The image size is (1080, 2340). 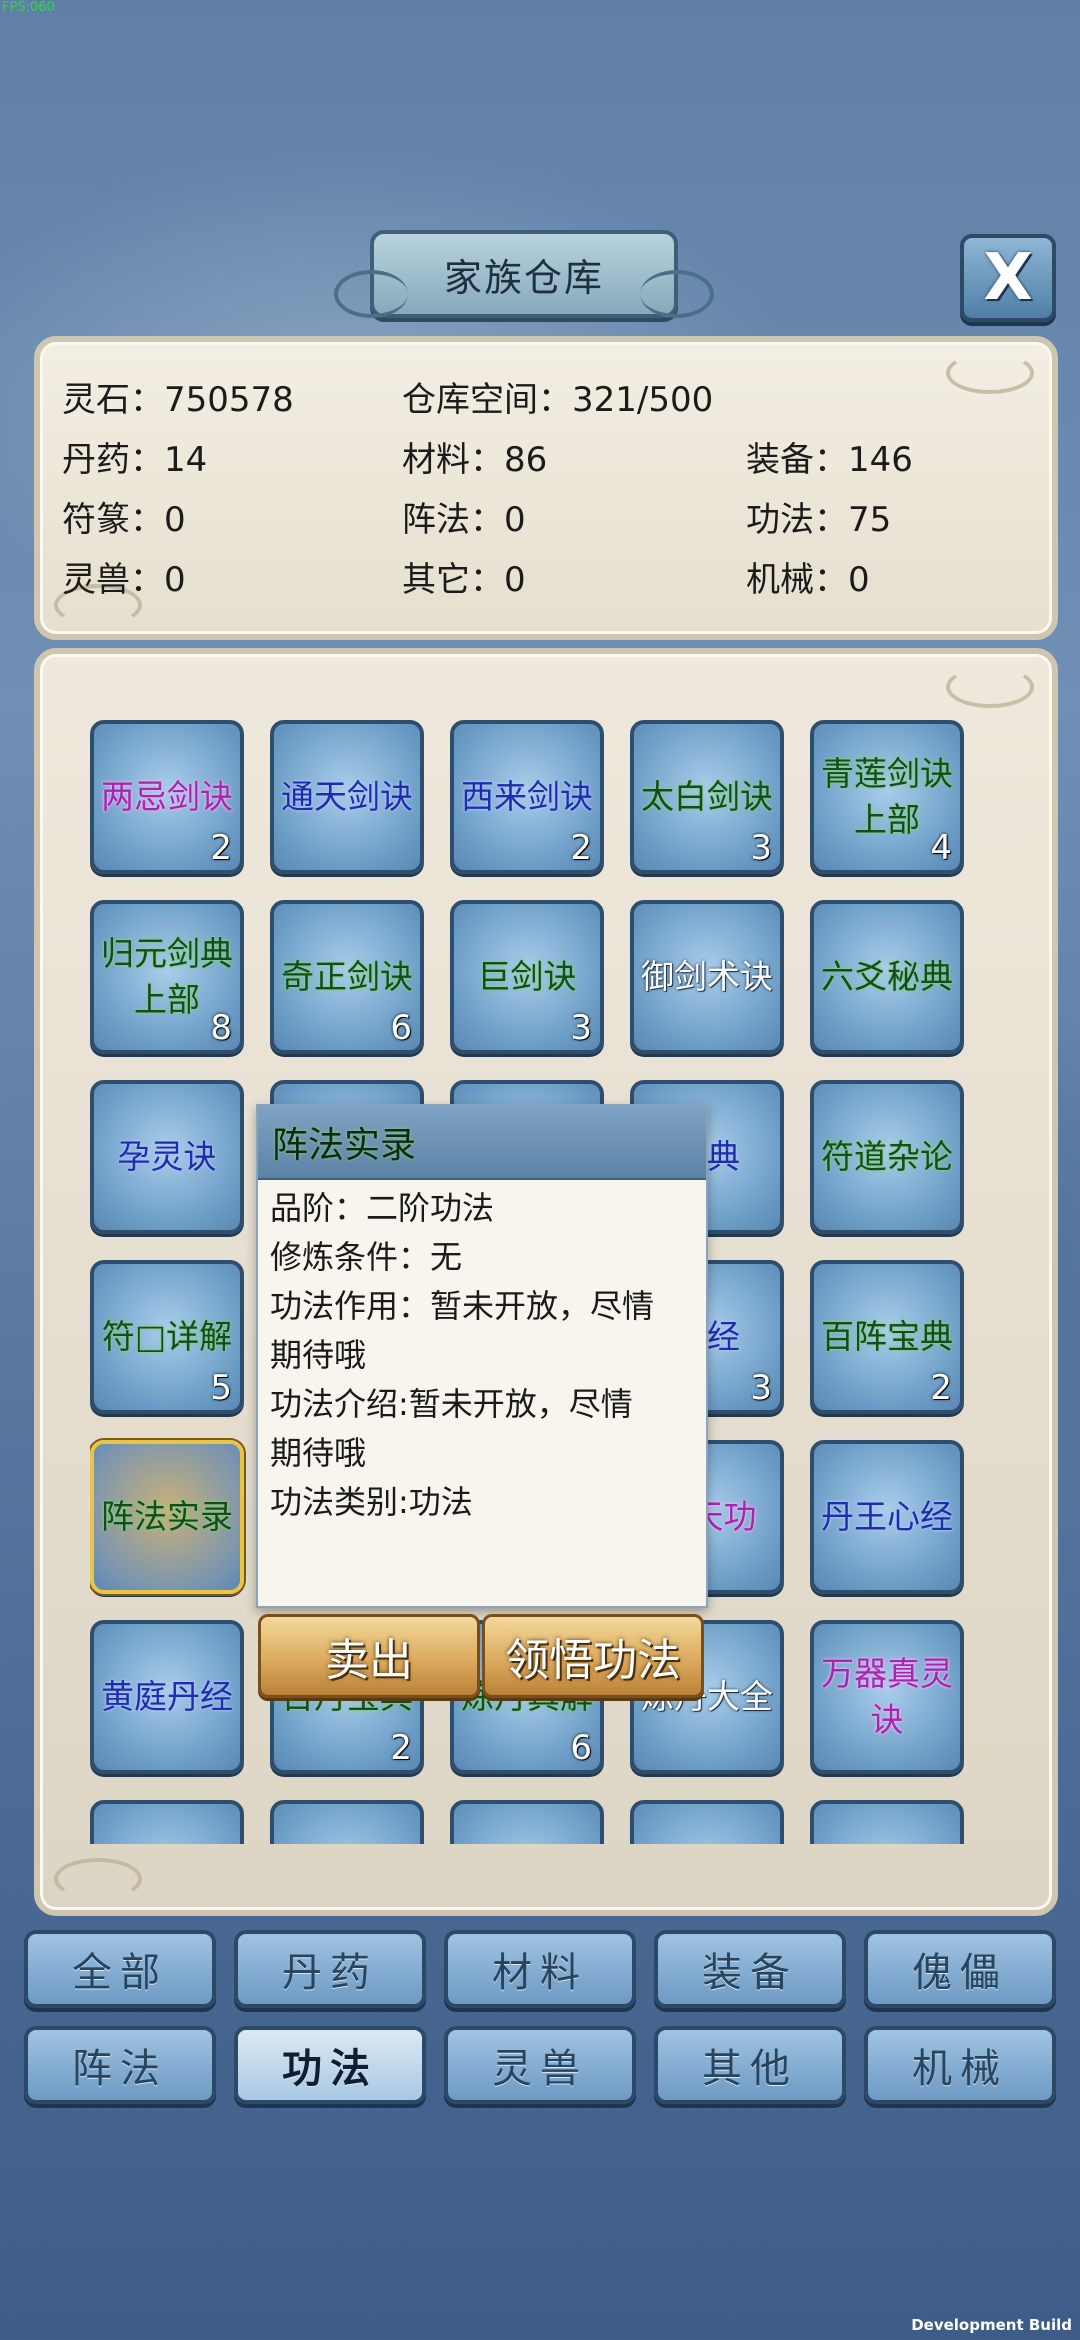 I want to click on cloud-ornament-right, so click(x=677, y=294).